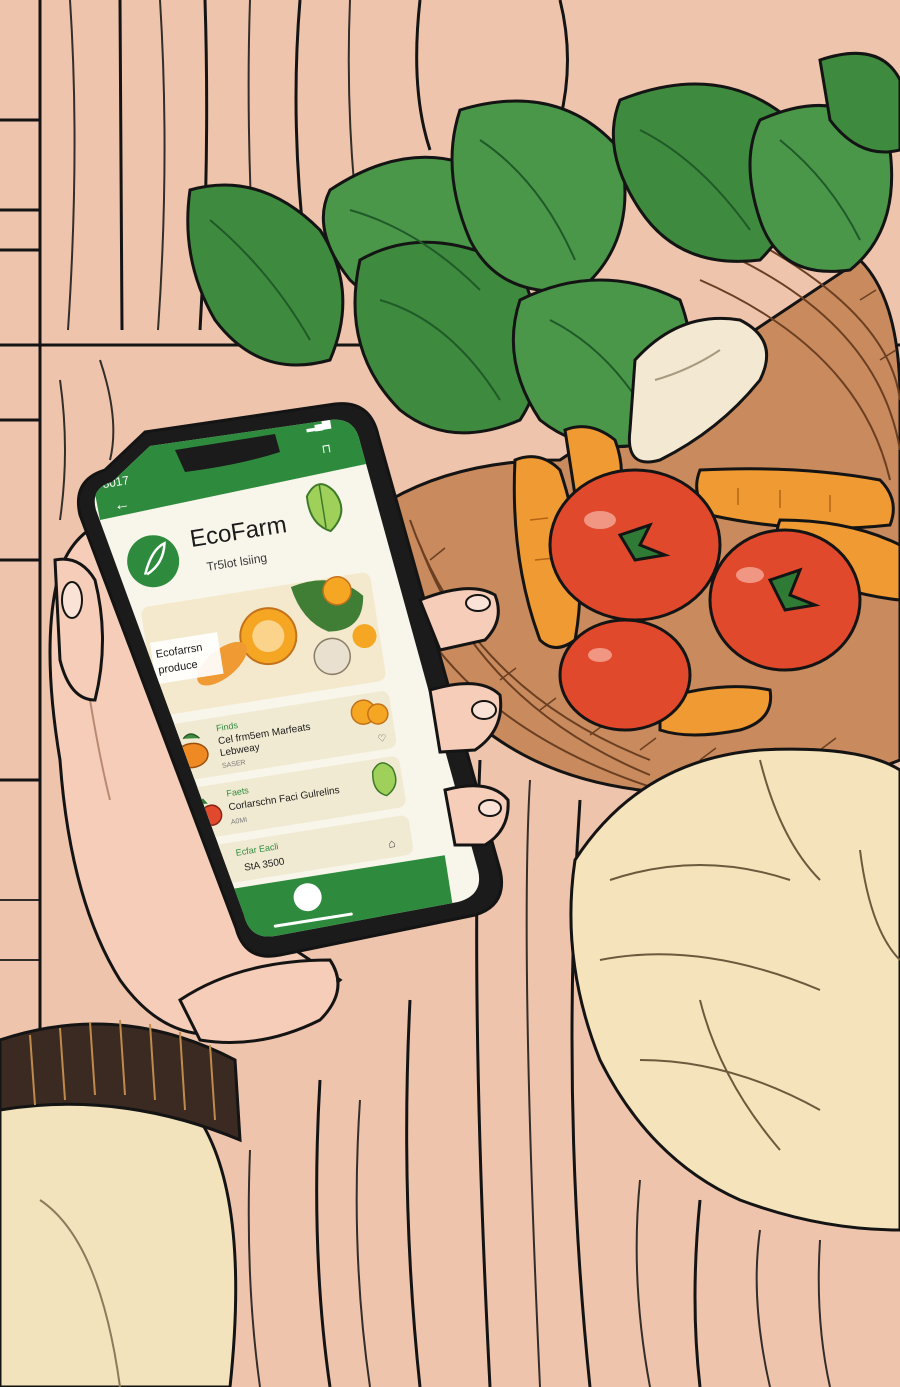 Image resolution: width=900 pixels, height=1387 pixels. What do you see at coordinates (382, 739) in the screenshot?
I see `heart-icon: ♡` at bounding box center [382, 739].